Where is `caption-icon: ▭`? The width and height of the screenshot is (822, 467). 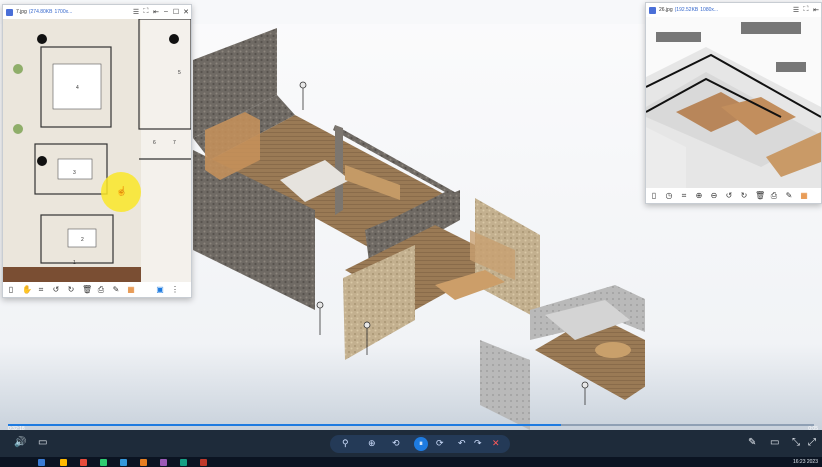
caption-icon: ▭ is located at coordinates (42, 442).